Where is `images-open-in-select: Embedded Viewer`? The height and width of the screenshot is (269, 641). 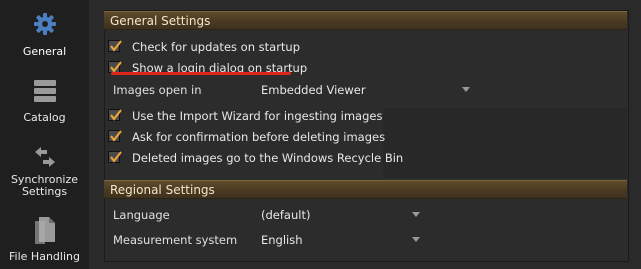 images-open-in-select: Embedded Viewer is located at coordinates (367, 90).